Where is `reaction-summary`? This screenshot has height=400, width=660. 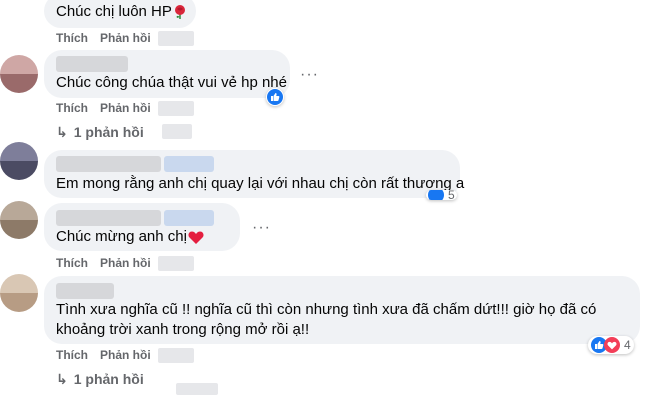 reaction-summary is located at coordinates (275, 97).